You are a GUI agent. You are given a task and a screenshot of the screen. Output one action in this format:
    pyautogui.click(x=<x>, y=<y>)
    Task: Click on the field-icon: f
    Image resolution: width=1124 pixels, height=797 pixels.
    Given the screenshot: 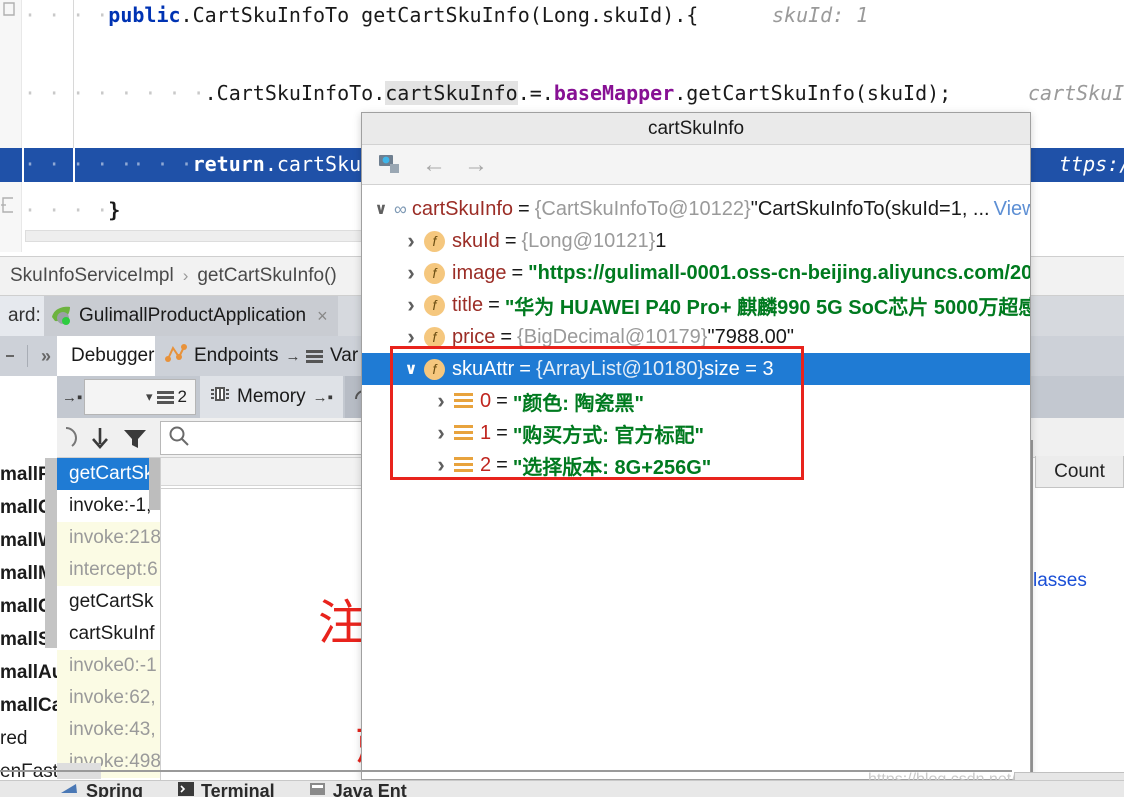 What is the action you would take?
    pyautogui.click(x=434, y=305)
    